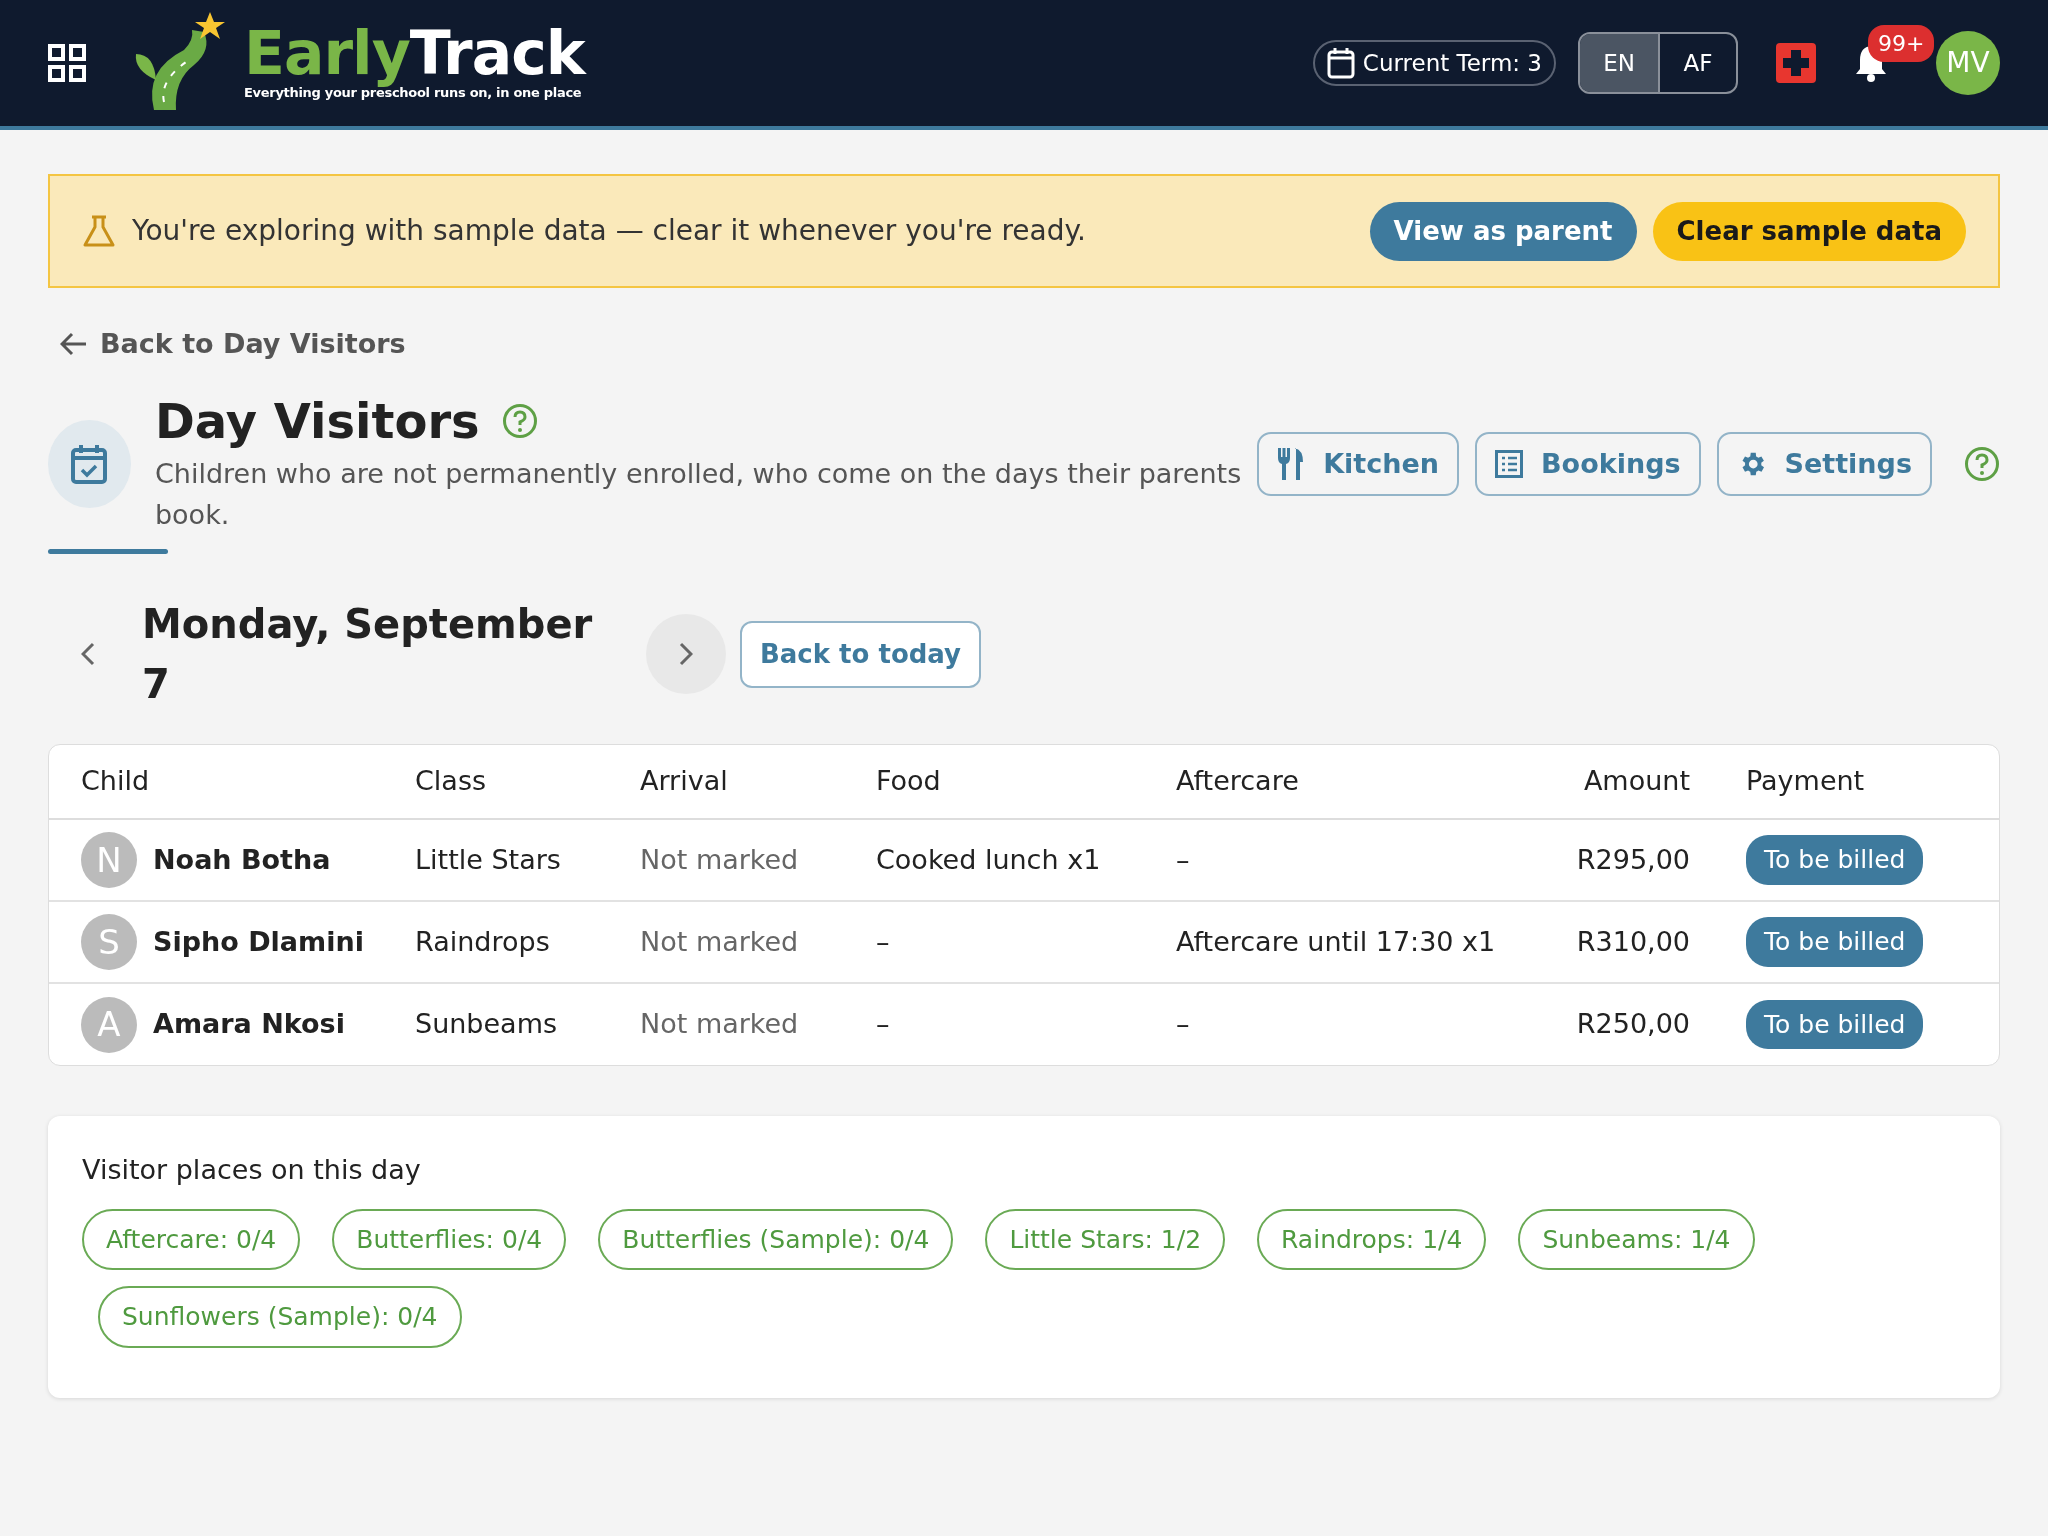 This screenshot has width=2048, height=1536. What do you see at coordinates (67, 63) in the screenshot?
I see `apps-grid-icon` at bounding box center [67, 63].